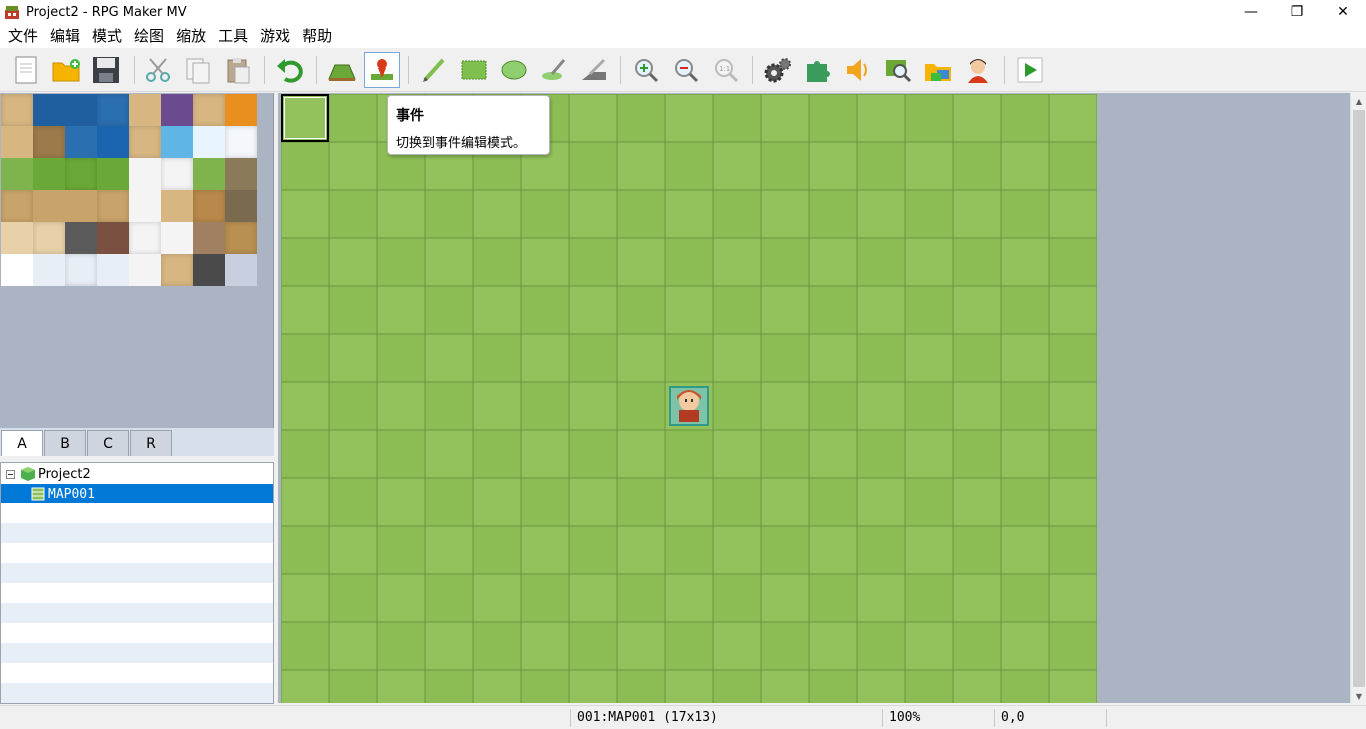 This screenshot has height=729, width=1366. What do you see at coordinates (978, 70) in the screenshot?
I see `character-generator-button` at bounding box center [978, 70].